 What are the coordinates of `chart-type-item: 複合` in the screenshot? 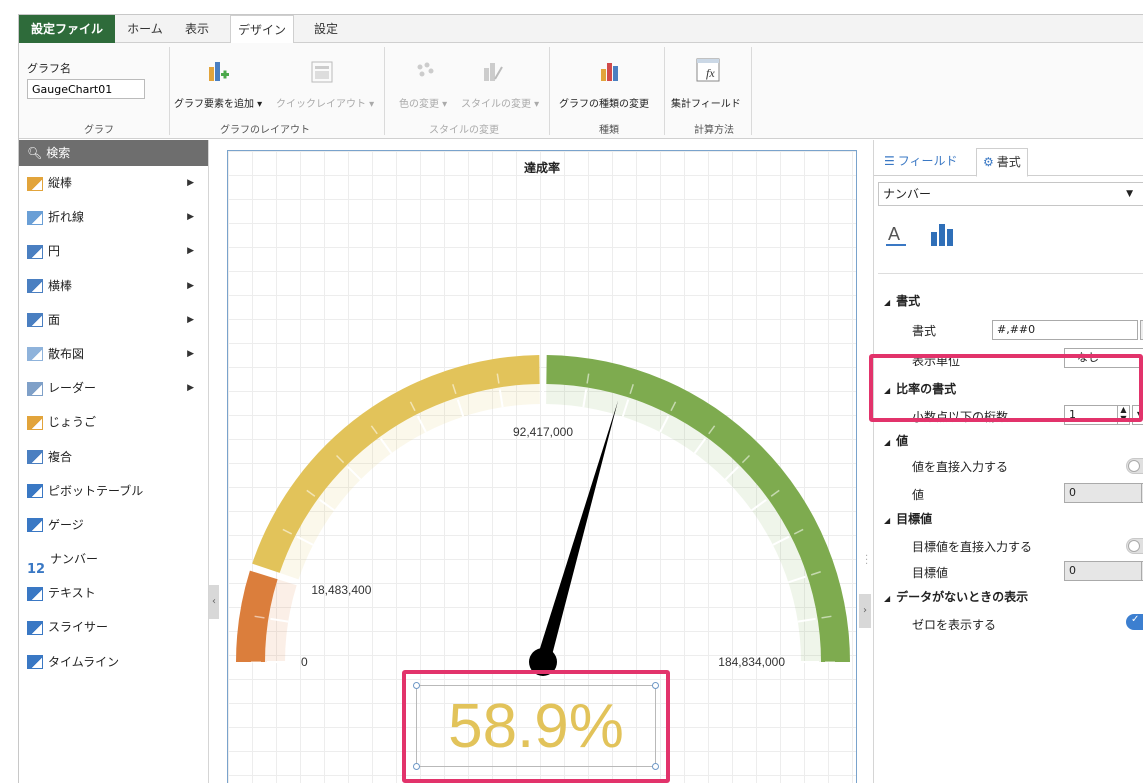 It's located at (113, 457).